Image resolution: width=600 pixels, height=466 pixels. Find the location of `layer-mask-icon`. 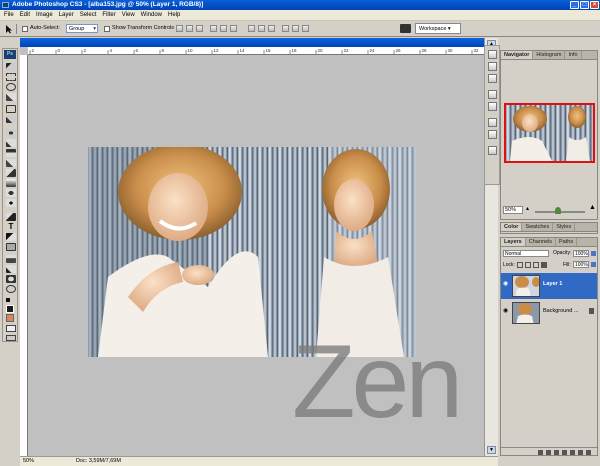

layer-mask-icon is located at coordinates (556, 452).